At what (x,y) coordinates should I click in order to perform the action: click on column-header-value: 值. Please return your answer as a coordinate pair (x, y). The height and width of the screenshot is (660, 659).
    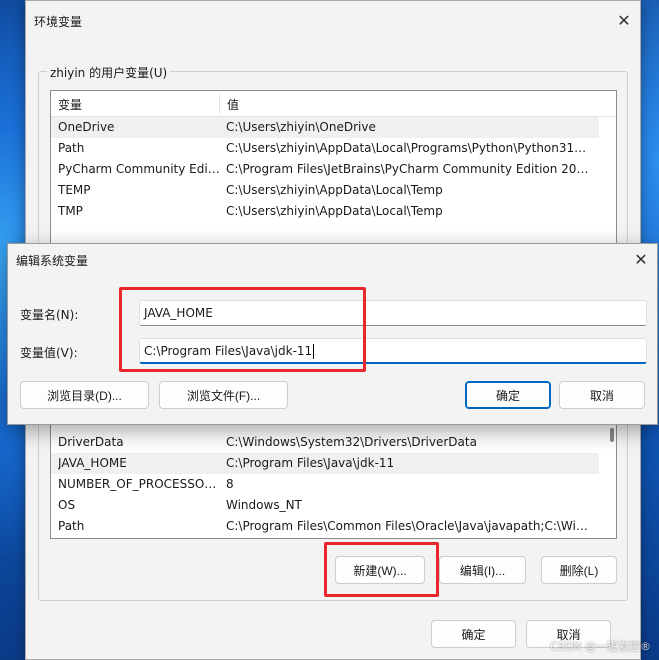
    Looking at the image, I should click on (233, 104).